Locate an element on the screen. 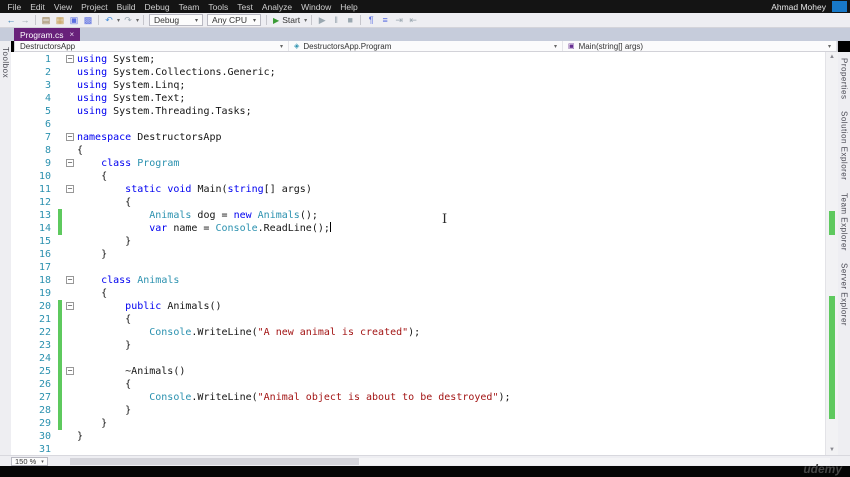  menu-analyze: Analyze is located at coordinates (276, 7).